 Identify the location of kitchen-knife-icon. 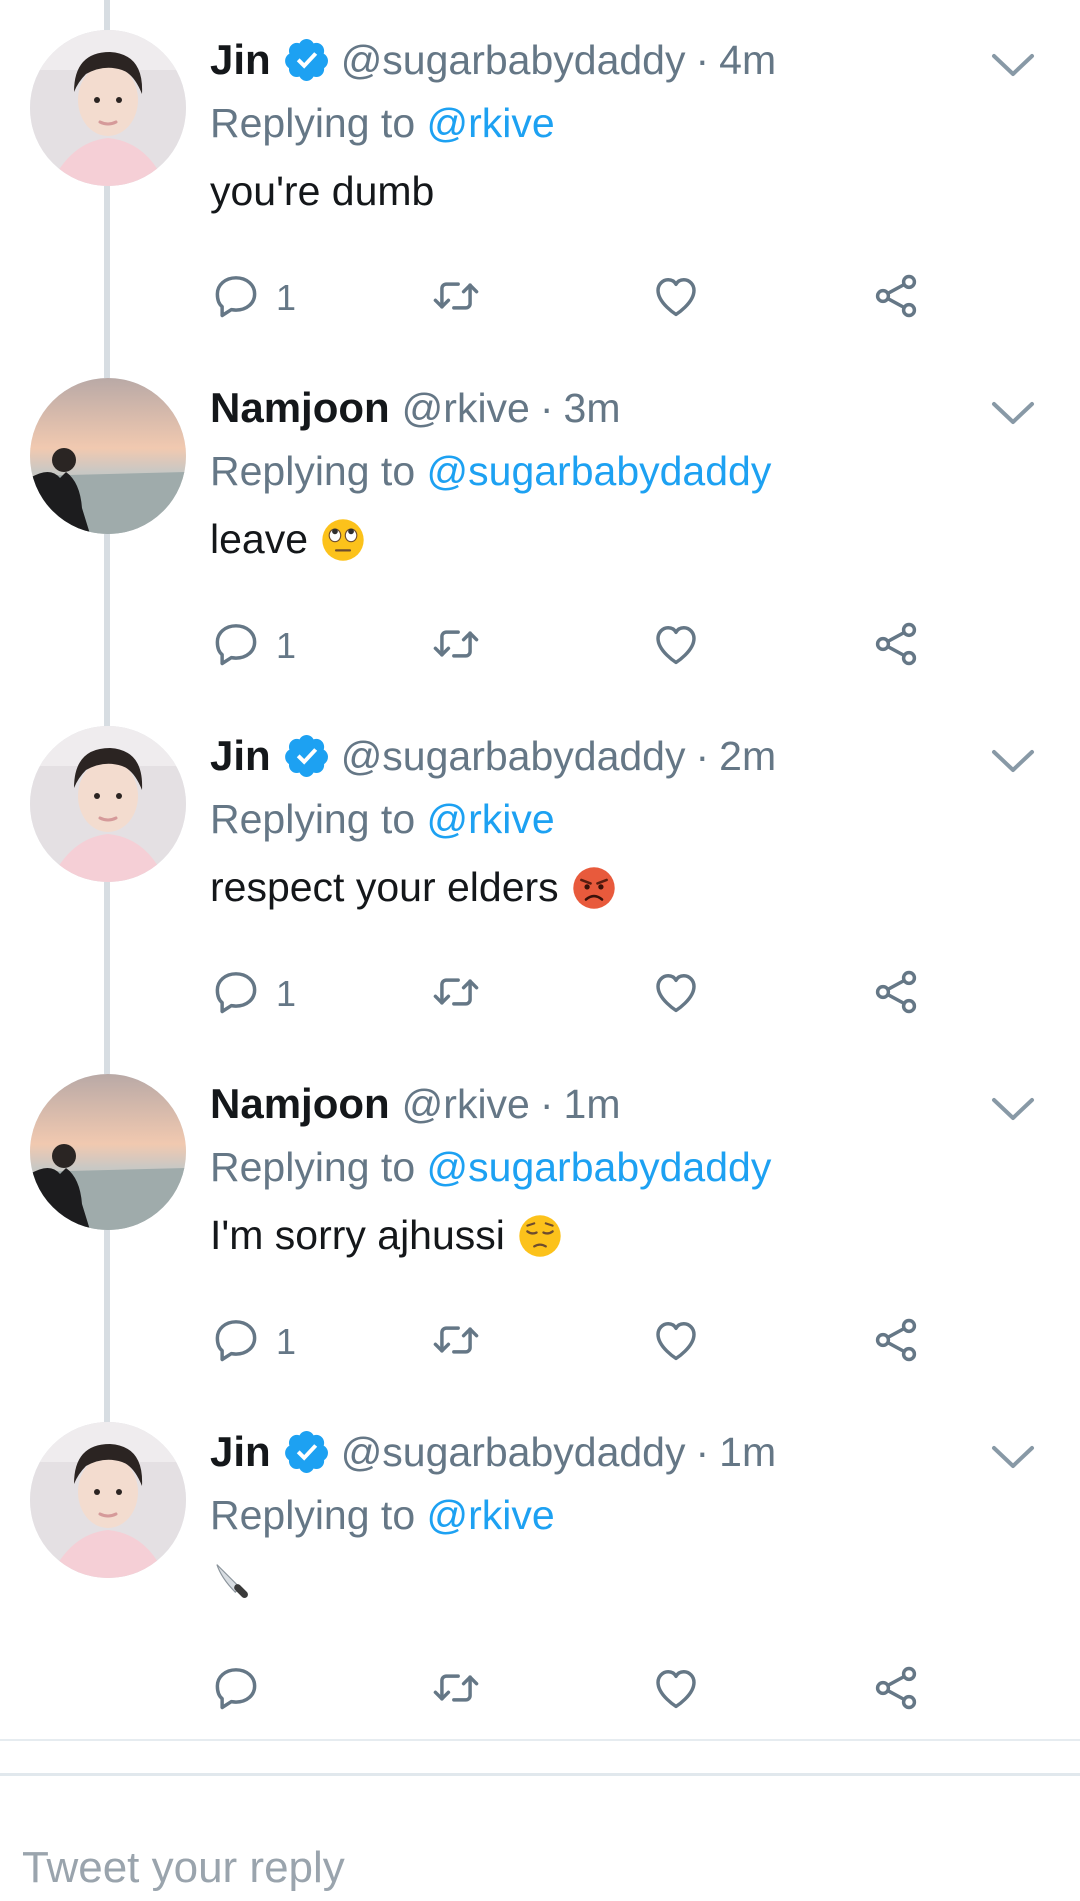
(233, 1583).